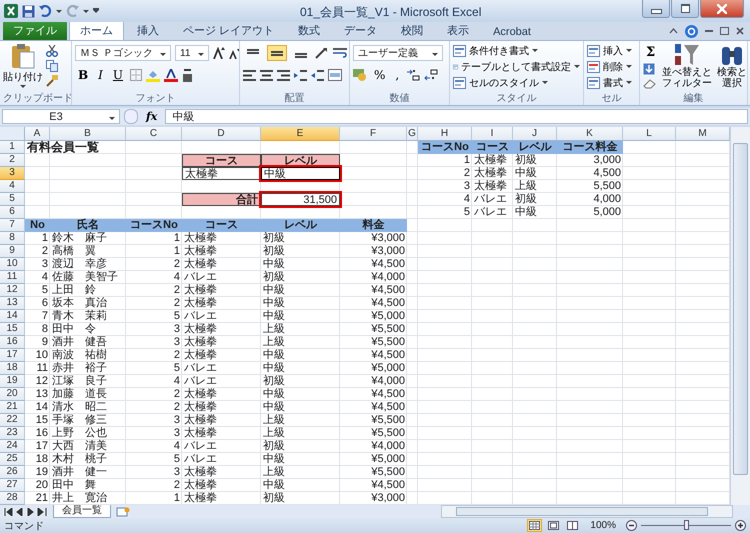  I want to click on page-break-button, so click(572, 525).